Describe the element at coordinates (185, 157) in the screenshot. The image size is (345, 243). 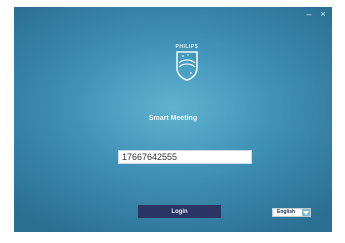
I see `phone-number-input` at that location.